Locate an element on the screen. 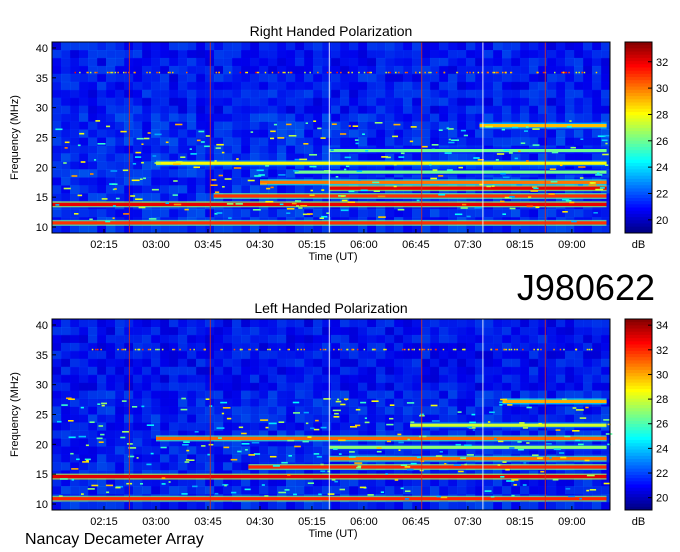  y-axis-label: Frequency (MHz) is located at coordinates (15, 137).